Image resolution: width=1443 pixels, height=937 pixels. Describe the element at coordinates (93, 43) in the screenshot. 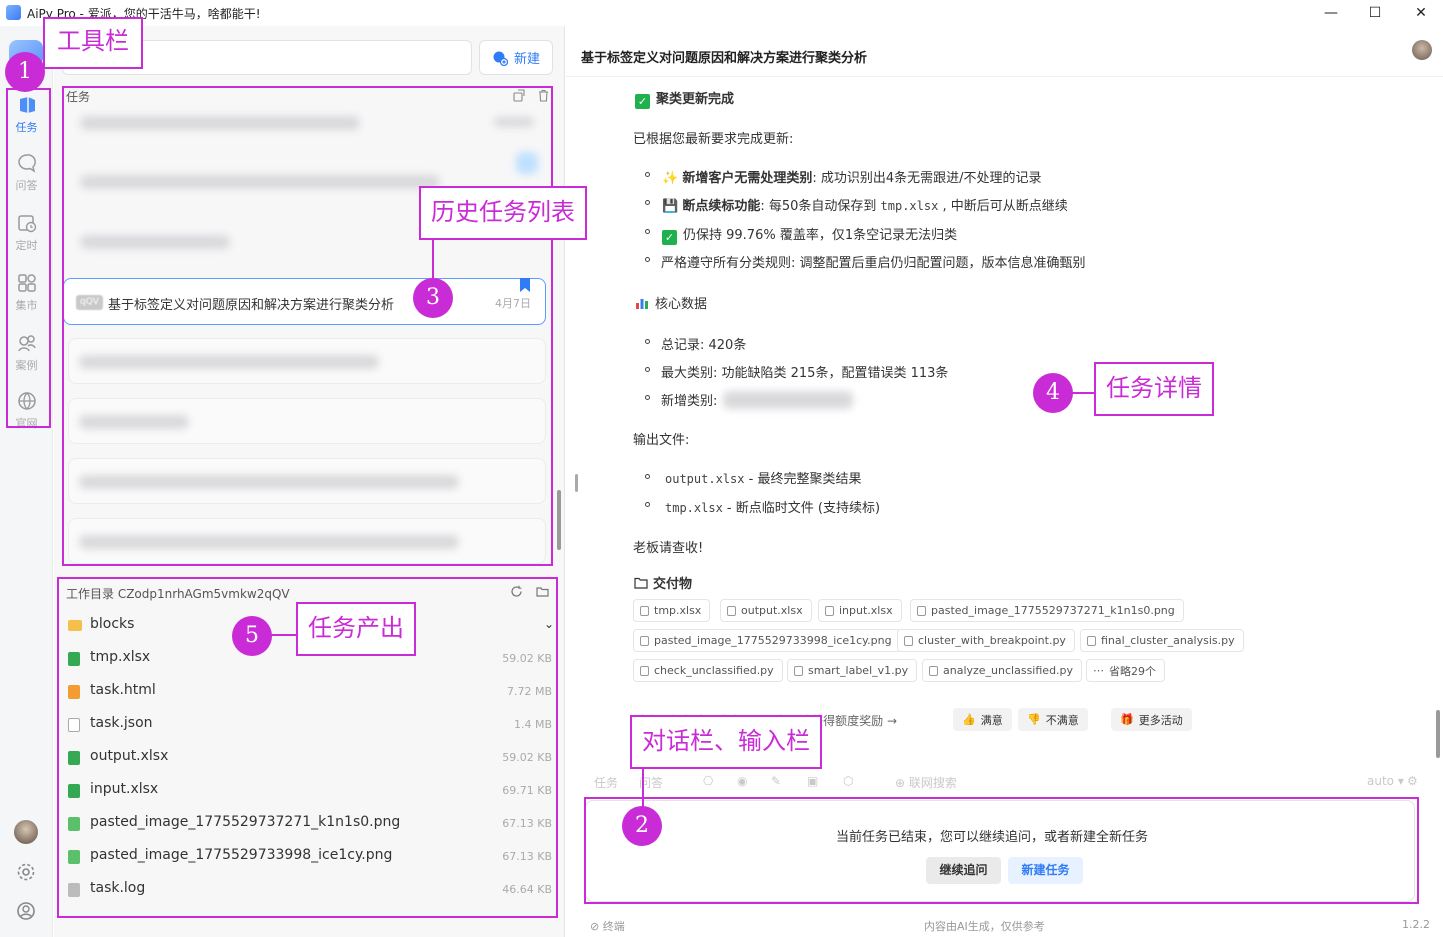

I see `annotation-label-toolbar: 工具栏` at that location.